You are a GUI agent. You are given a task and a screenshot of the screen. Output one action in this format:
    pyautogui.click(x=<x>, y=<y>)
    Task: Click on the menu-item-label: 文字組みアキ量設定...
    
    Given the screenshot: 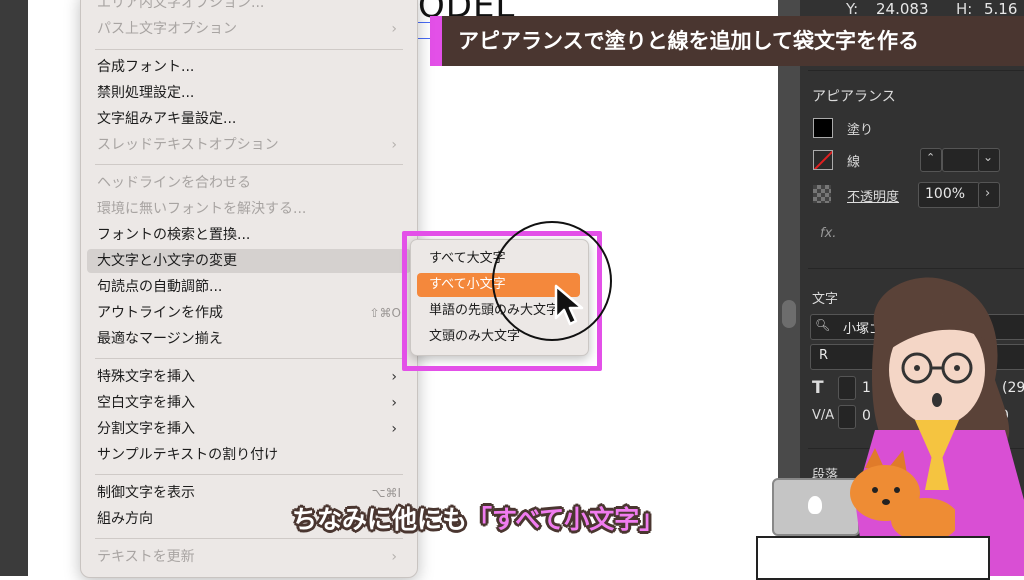 What is the action you would take?
    pyautogui.click(x=167, y=119)
    